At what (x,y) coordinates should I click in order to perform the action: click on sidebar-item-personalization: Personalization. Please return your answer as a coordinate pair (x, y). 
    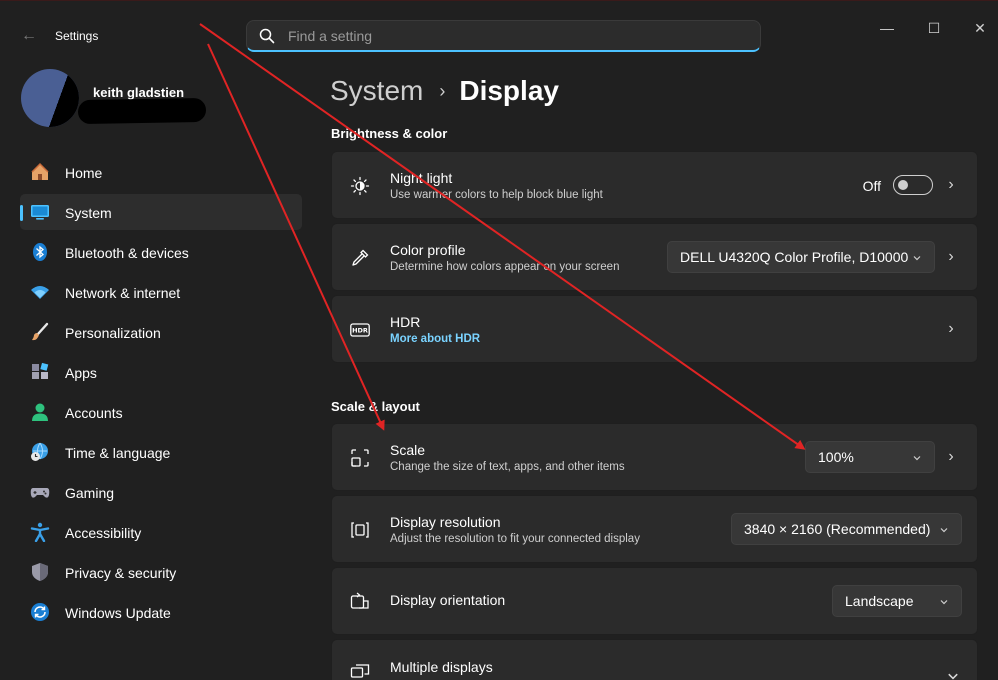
    Looking at the image, I should click on (161, 332).